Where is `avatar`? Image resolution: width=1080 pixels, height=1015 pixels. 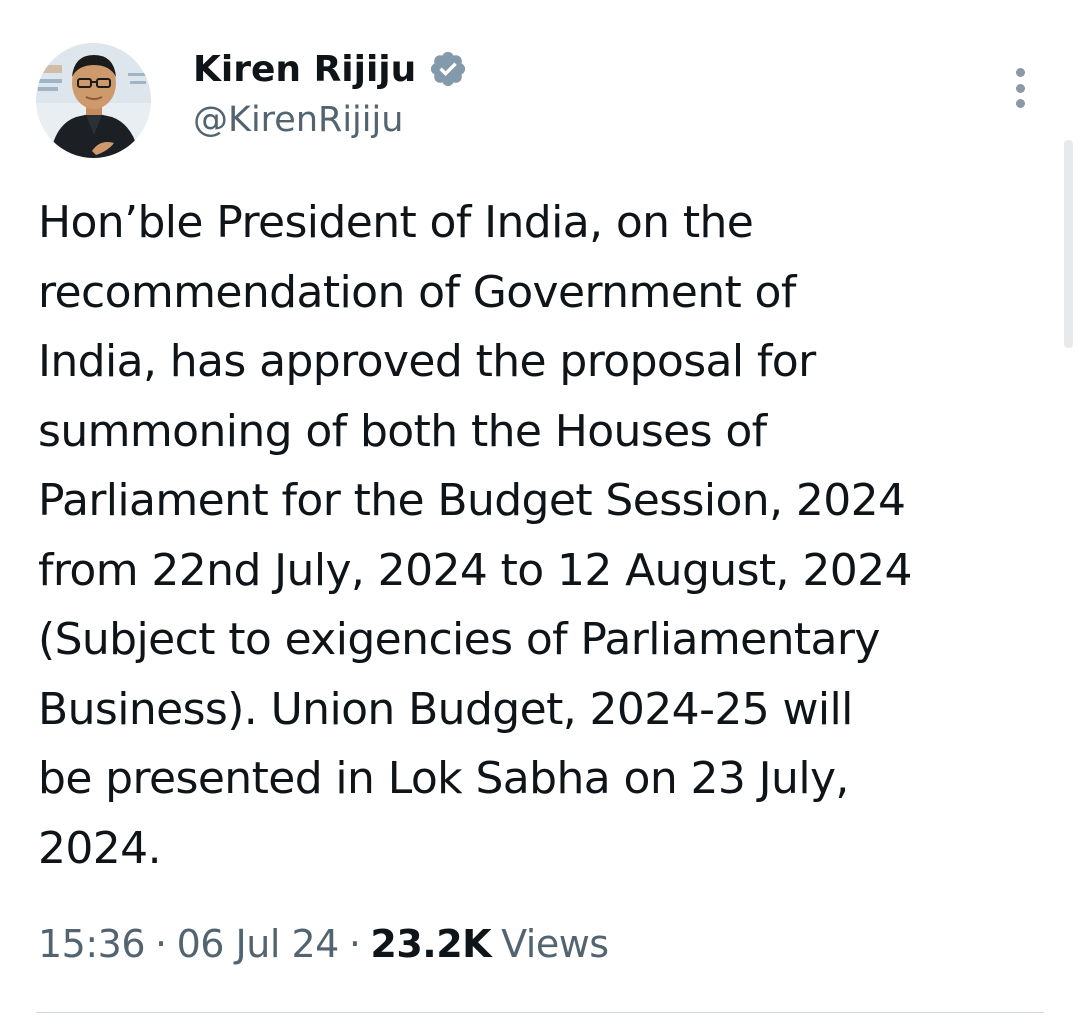
avatar is located at coordinates (93, 100).